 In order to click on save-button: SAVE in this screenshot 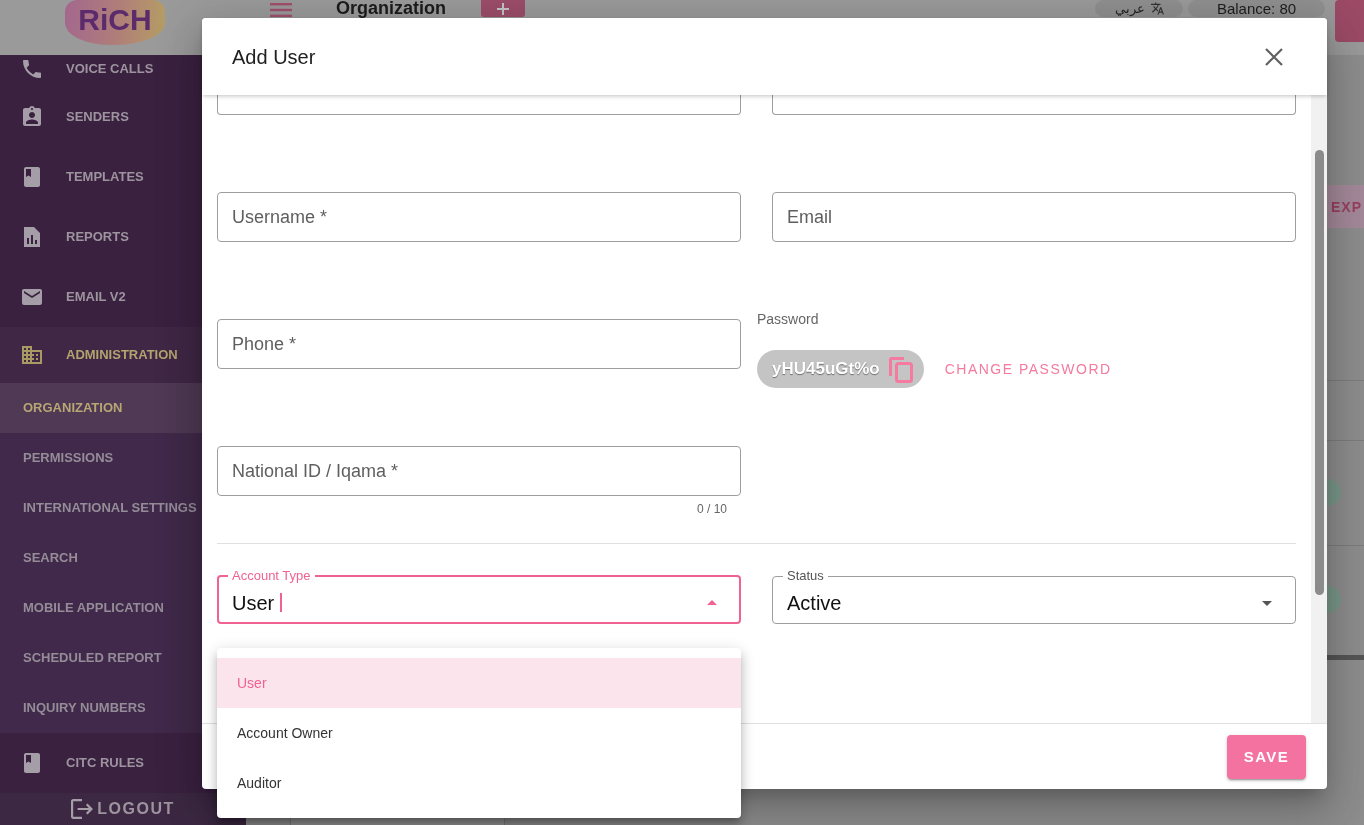, I will do `click(1266, 756)`.